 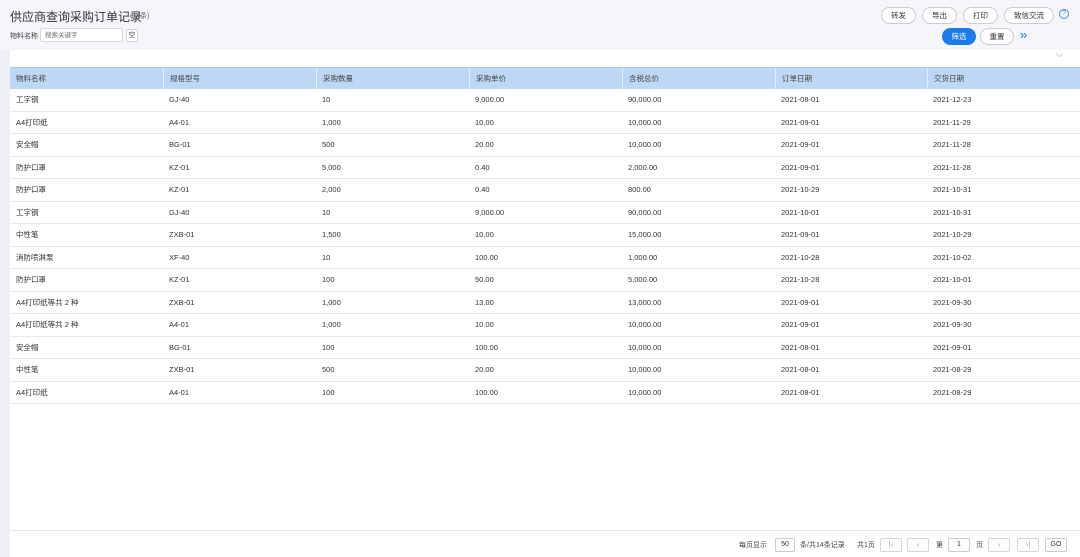 What do you see at coordinates (999, 545) in the screenshot?
I see `next-page-button: ›` at bounding box center [999, 545].